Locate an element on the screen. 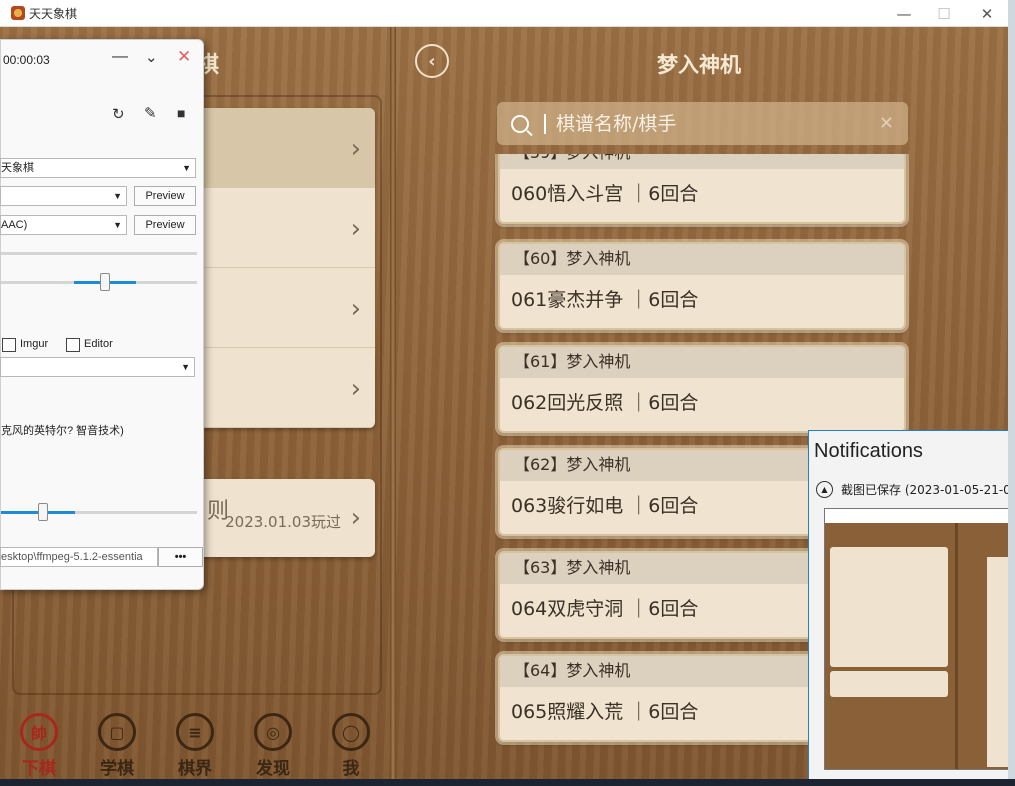 This screenshot has height=786, width=1015. nav-discover: ◎ 发现 is located at coordinates (273, 742).